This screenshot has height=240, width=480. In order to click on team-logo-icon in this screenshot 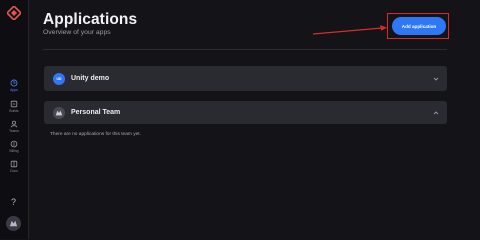, I will do `click(59, 112)`.